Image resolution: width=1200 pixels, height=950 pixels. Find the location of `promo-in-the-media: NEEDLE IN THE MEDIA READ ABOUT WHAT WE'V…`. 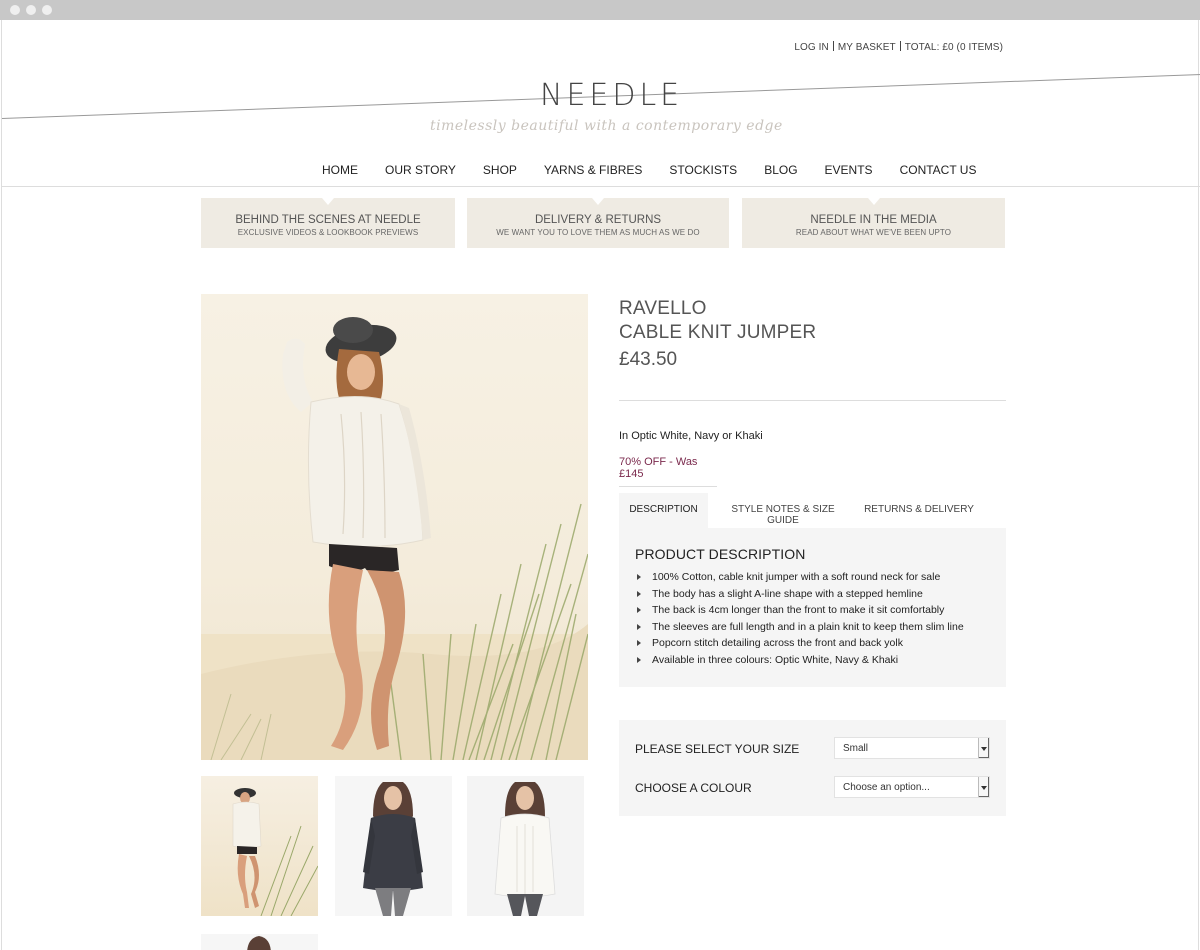

promo-in-the-media: NEEDLE IN THE MEDIA READ ABOUT WHAT WE'V… is located at coordinates (873, 223).